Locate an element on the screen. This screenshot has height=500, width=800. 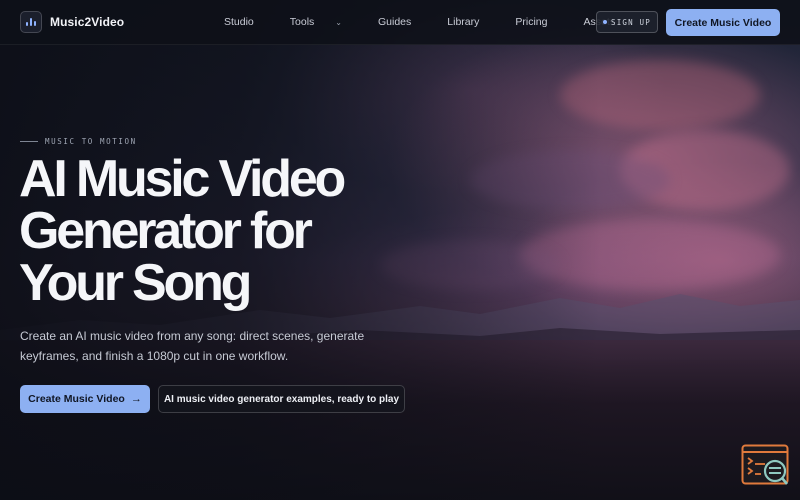
sign-up-label: SIGN UP is located at coordinates (630, 22).